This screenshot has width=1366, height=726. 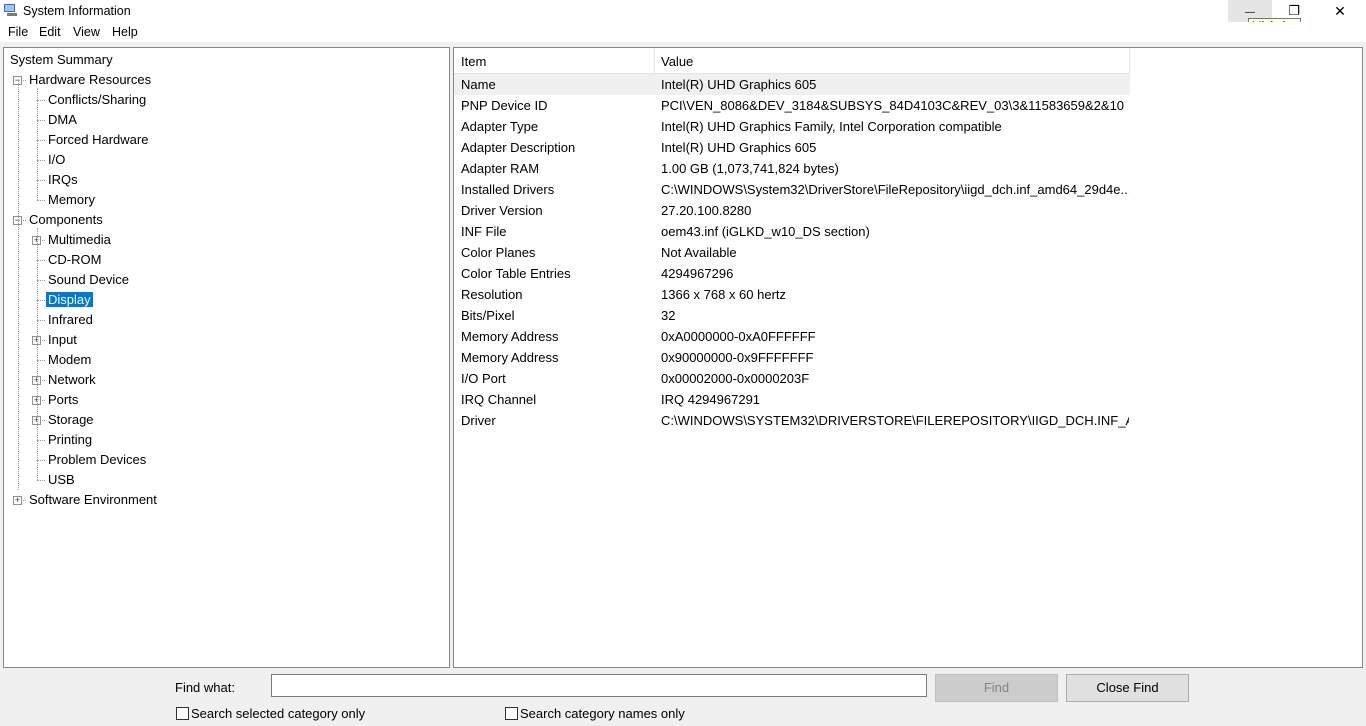 I want to click on table-row: Adapter RAM 1.00 GB (1,073,741,824 bytes), so click(x=792, y=168).